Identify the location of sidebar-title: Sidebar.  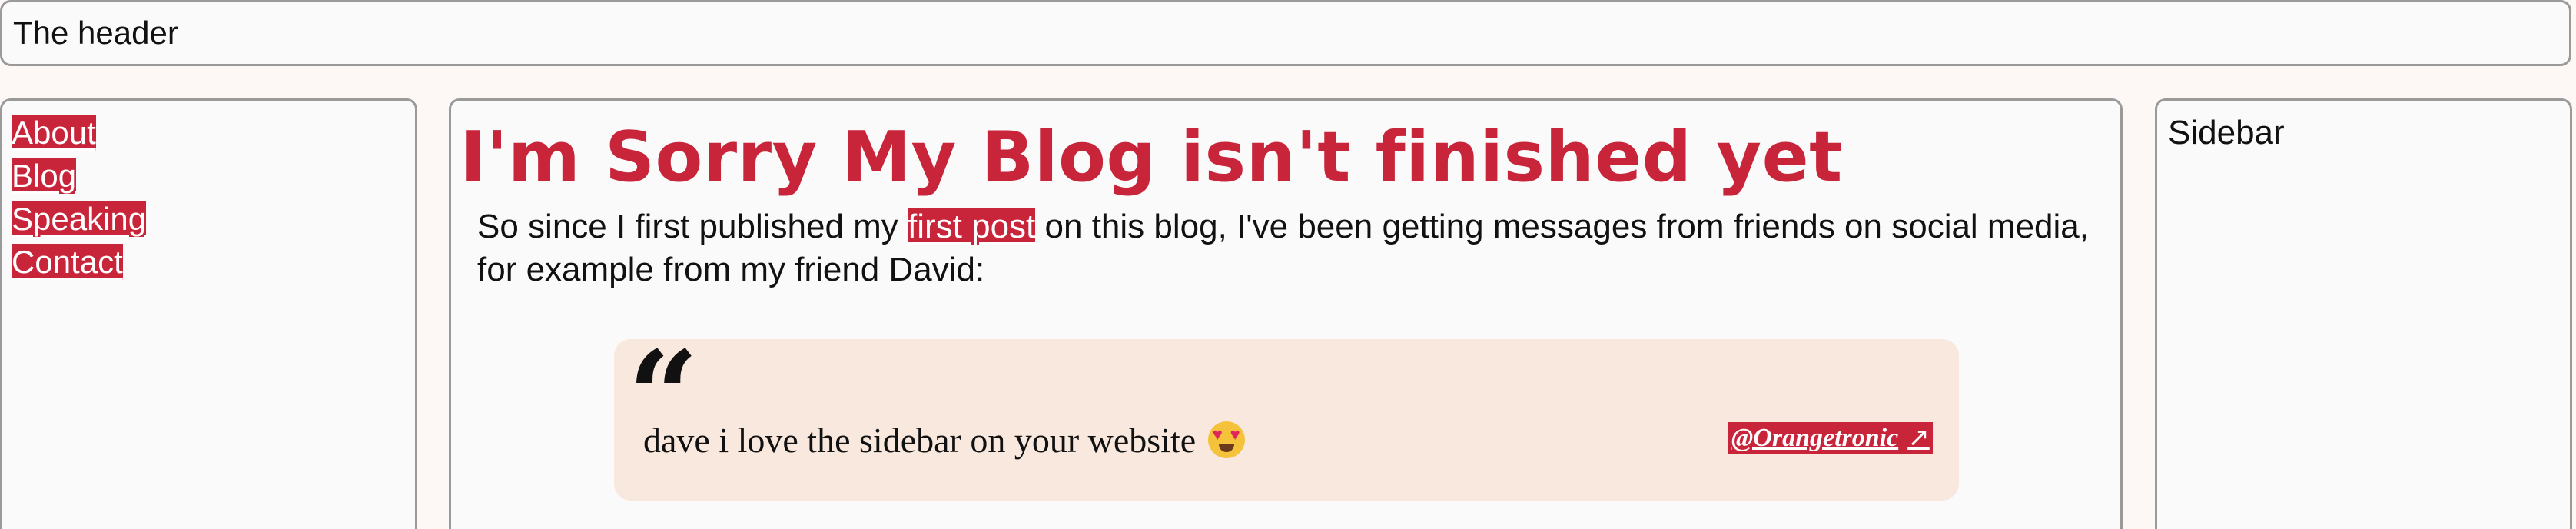
(2226, 132).